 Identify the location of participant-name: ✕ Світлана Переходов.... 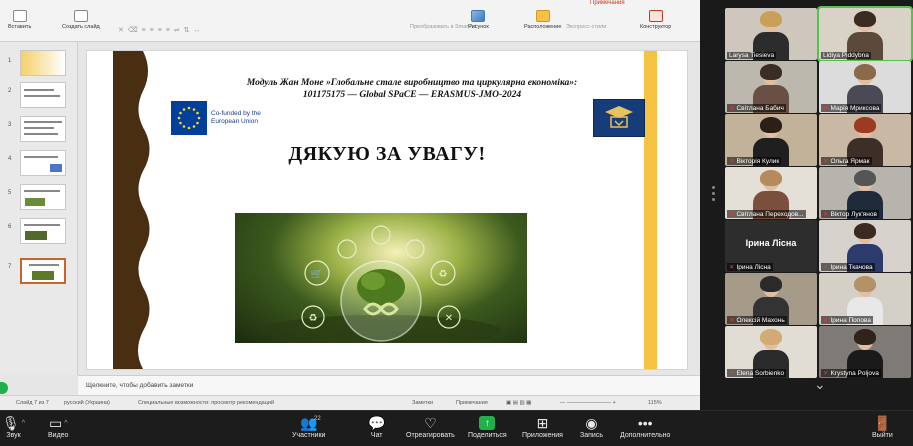
(766, 214).